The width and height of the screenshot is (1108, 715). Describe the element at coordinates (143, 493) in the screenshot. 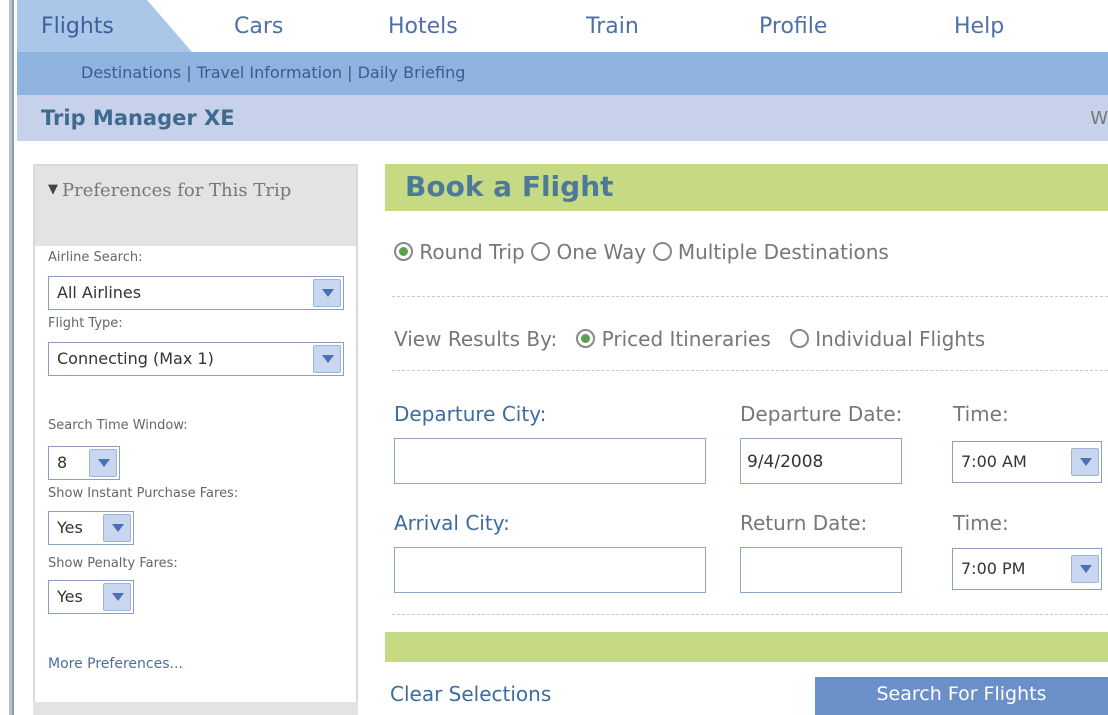

I see `instant-purchase-label: Show Instant Purchase Fares:` at that location.